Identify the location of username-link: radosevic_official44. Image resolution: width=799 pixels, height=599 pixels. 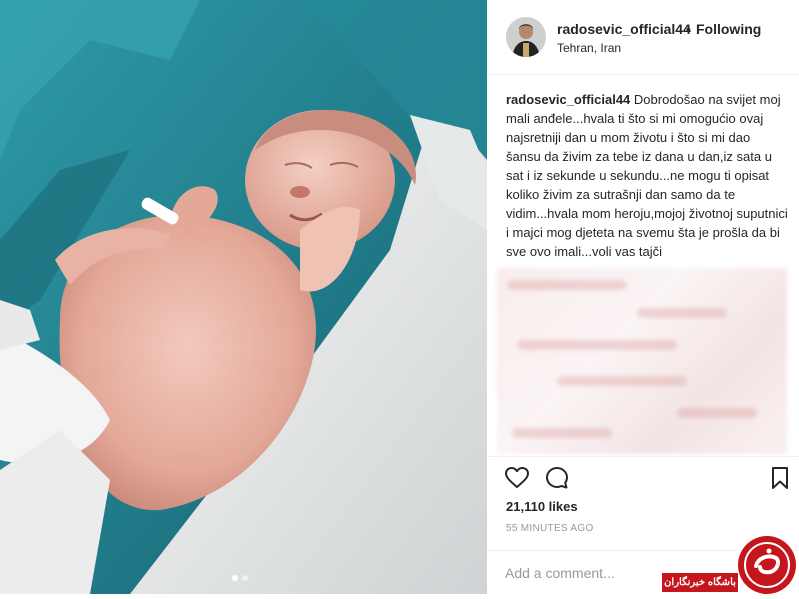
(624, 29).